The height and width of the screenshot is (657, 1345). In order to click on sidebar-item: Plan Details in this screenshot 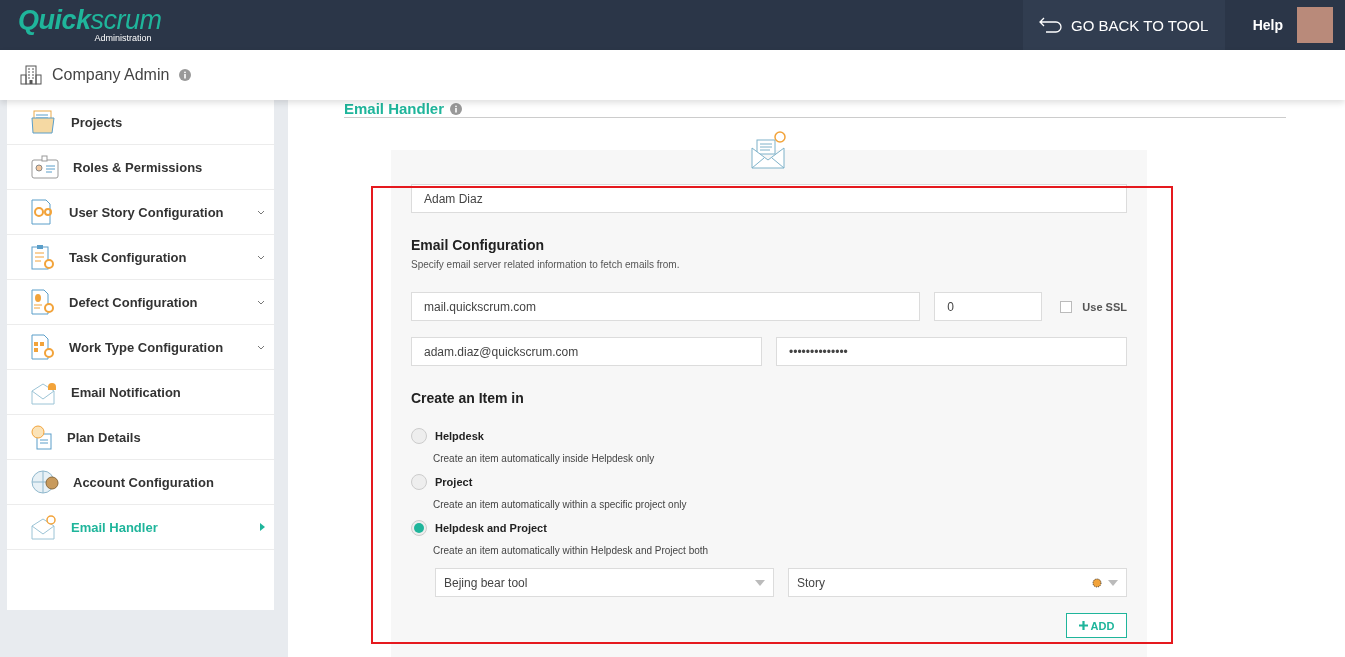, I will do `click(140, 437)`.